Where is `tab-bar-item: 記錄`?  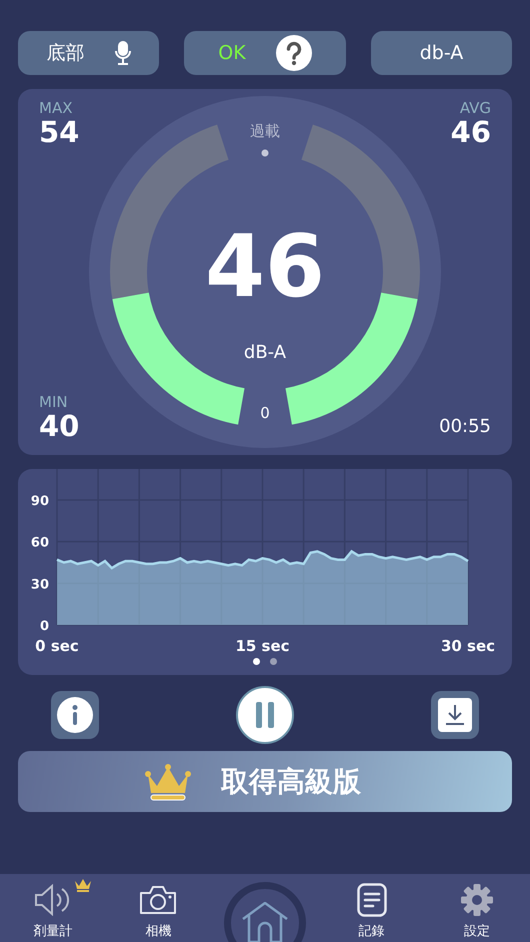 tab-bar-item: 記錄 is located at coordinates (372, 912).